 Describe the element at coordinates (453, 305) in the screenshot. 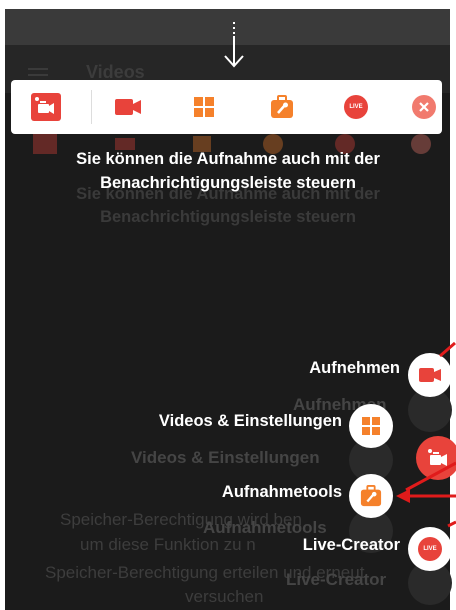

I see `screen-frame-right` at that location.